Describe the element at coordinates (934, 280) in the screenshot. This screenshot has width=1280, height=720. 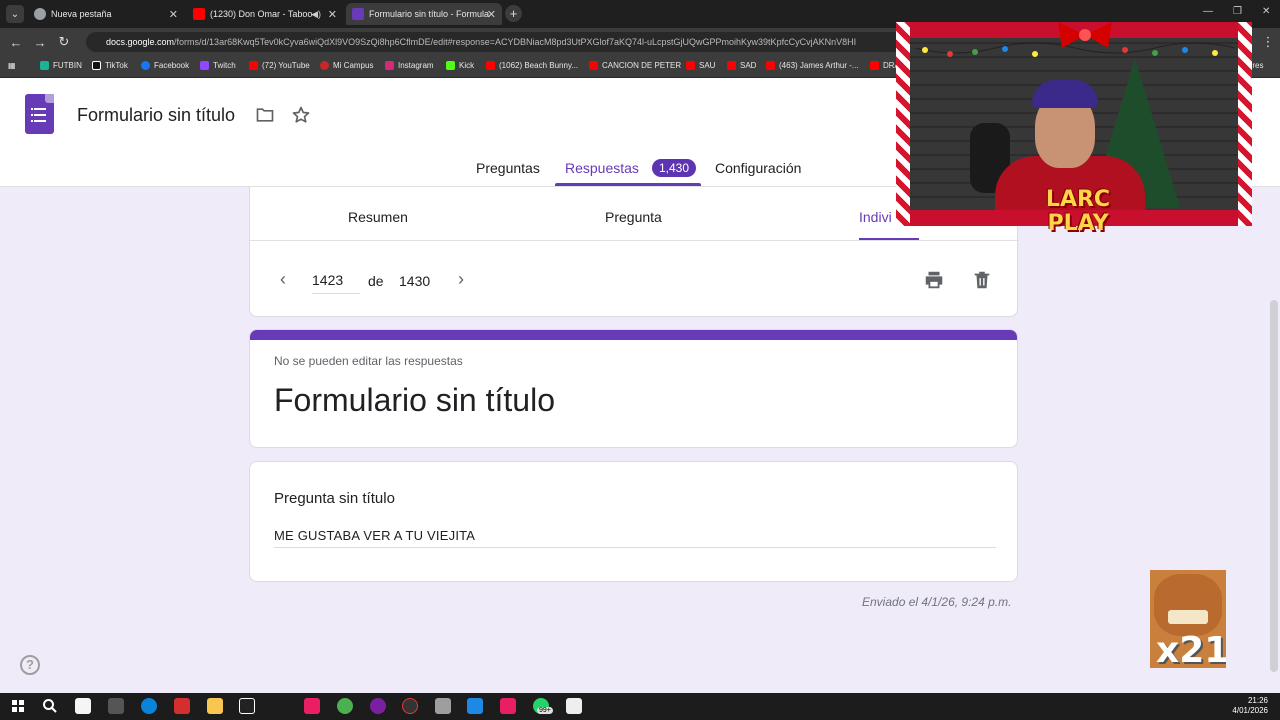
I see `print-icon` at that location.